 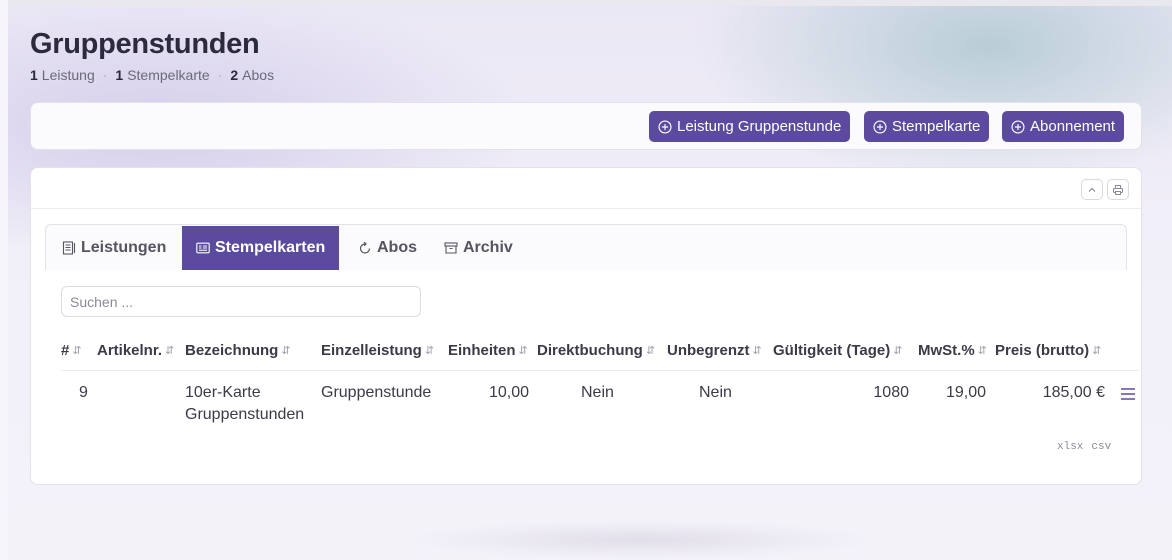 What do you see at coordinates (640, 540) in the screenshot?
I see `footer-shadow` at bounding box center [640, 540].